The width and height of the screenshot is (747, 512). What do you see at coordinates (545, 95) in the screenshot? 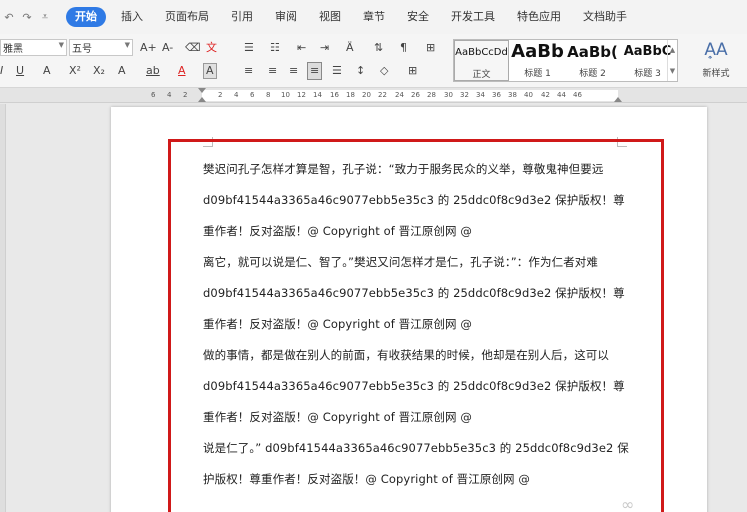
I see `ruler-number: 42` at bounding box center [545, 95].